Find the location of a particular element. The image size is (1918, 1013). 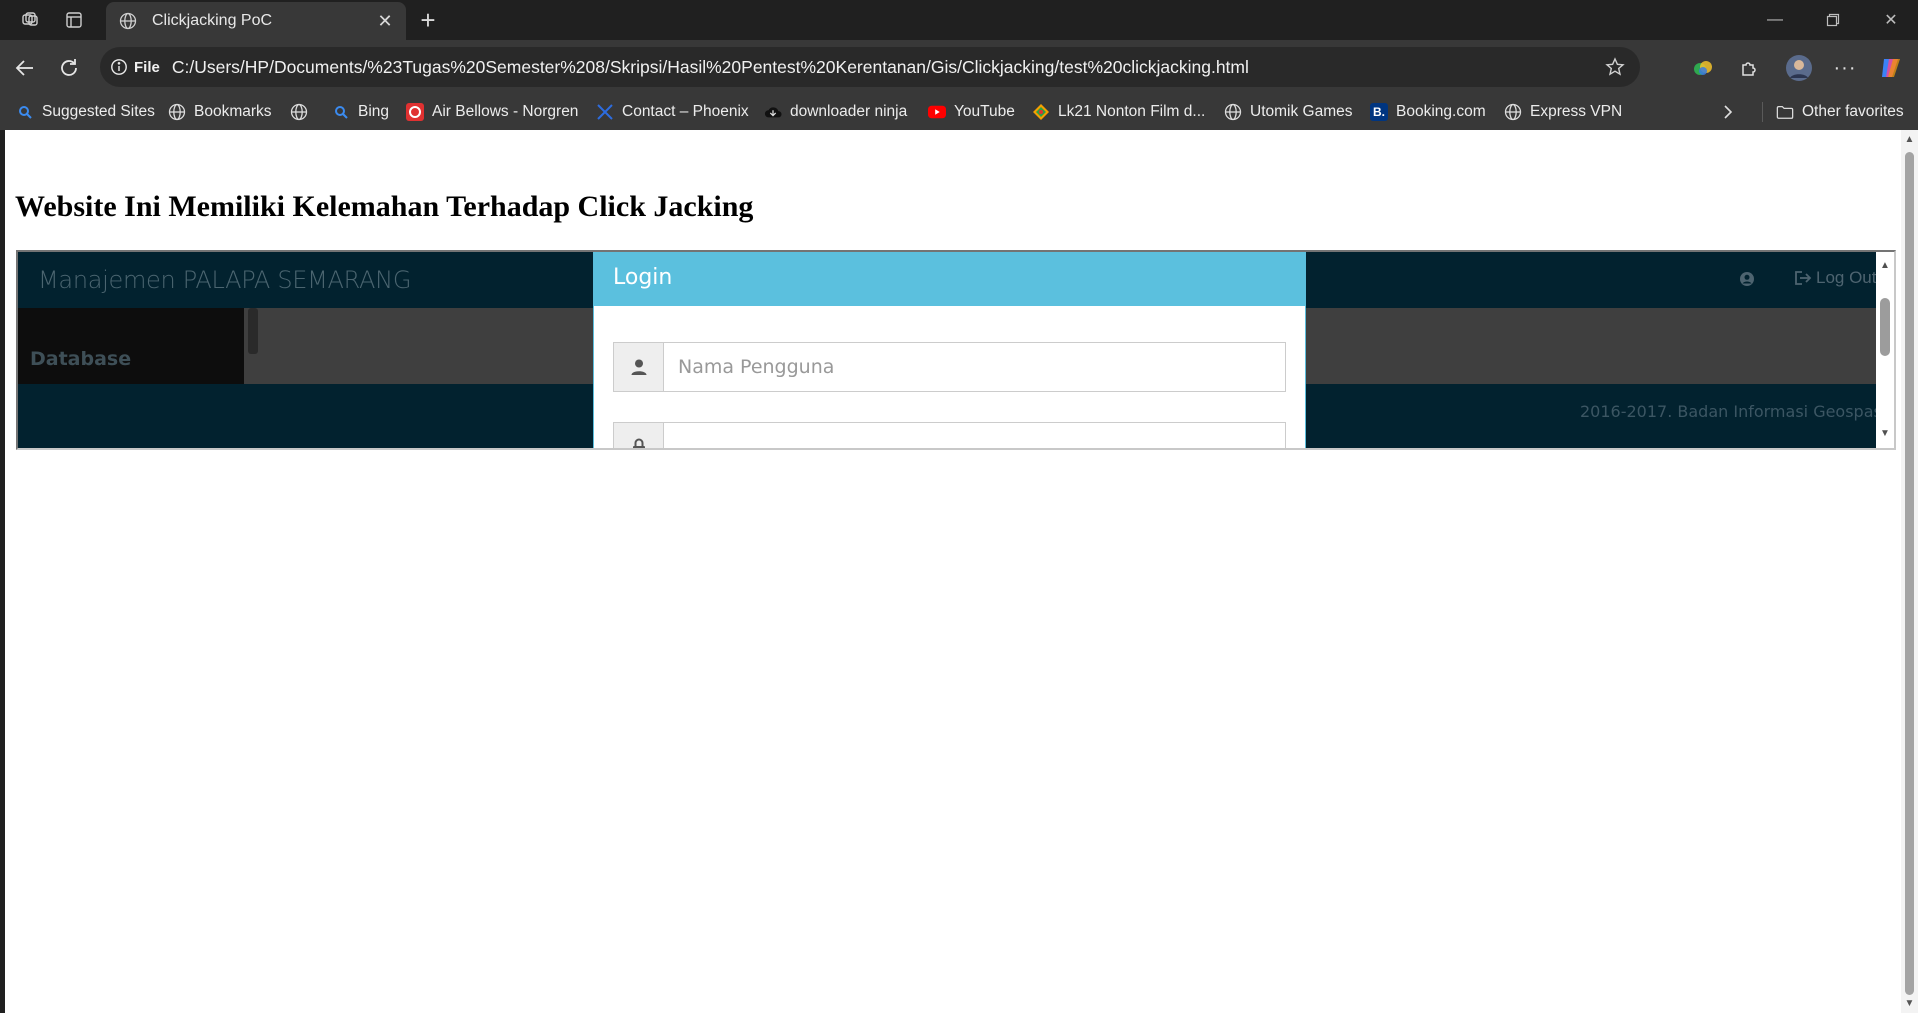

norgren-icon is located at coordinates (415, 112).